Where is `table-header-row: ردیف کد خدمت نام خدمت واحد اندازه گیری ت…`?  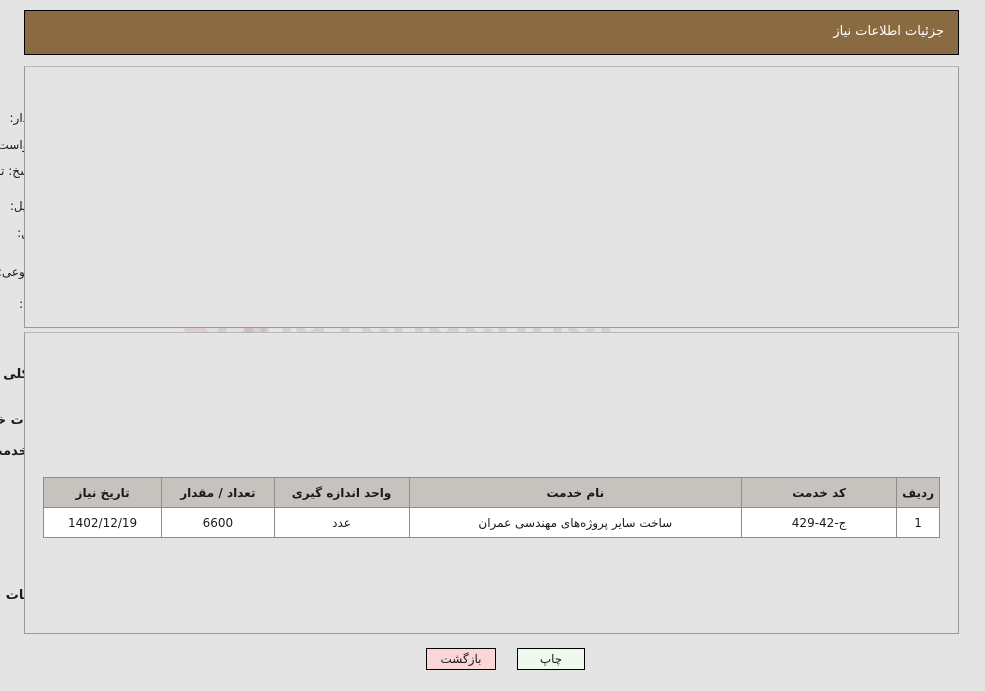
table-header-row: ردیف کد خدمت نام خدمت واحد اندازه گیری ت… is located at coordinates (492, 492).